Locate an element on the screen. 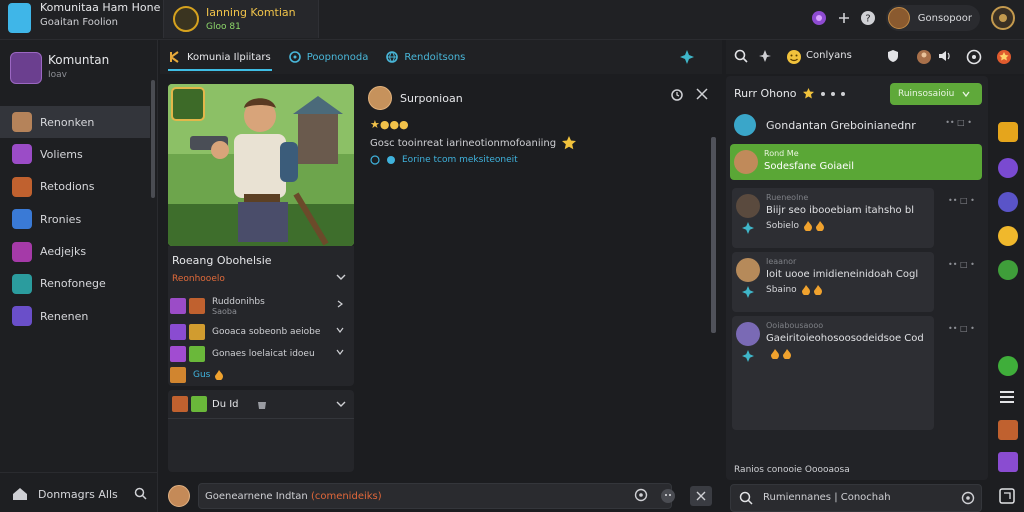 The width and height of the screenshot is (1024, 512). sidebar-item: Renenen is located at coordinates (75, 316).